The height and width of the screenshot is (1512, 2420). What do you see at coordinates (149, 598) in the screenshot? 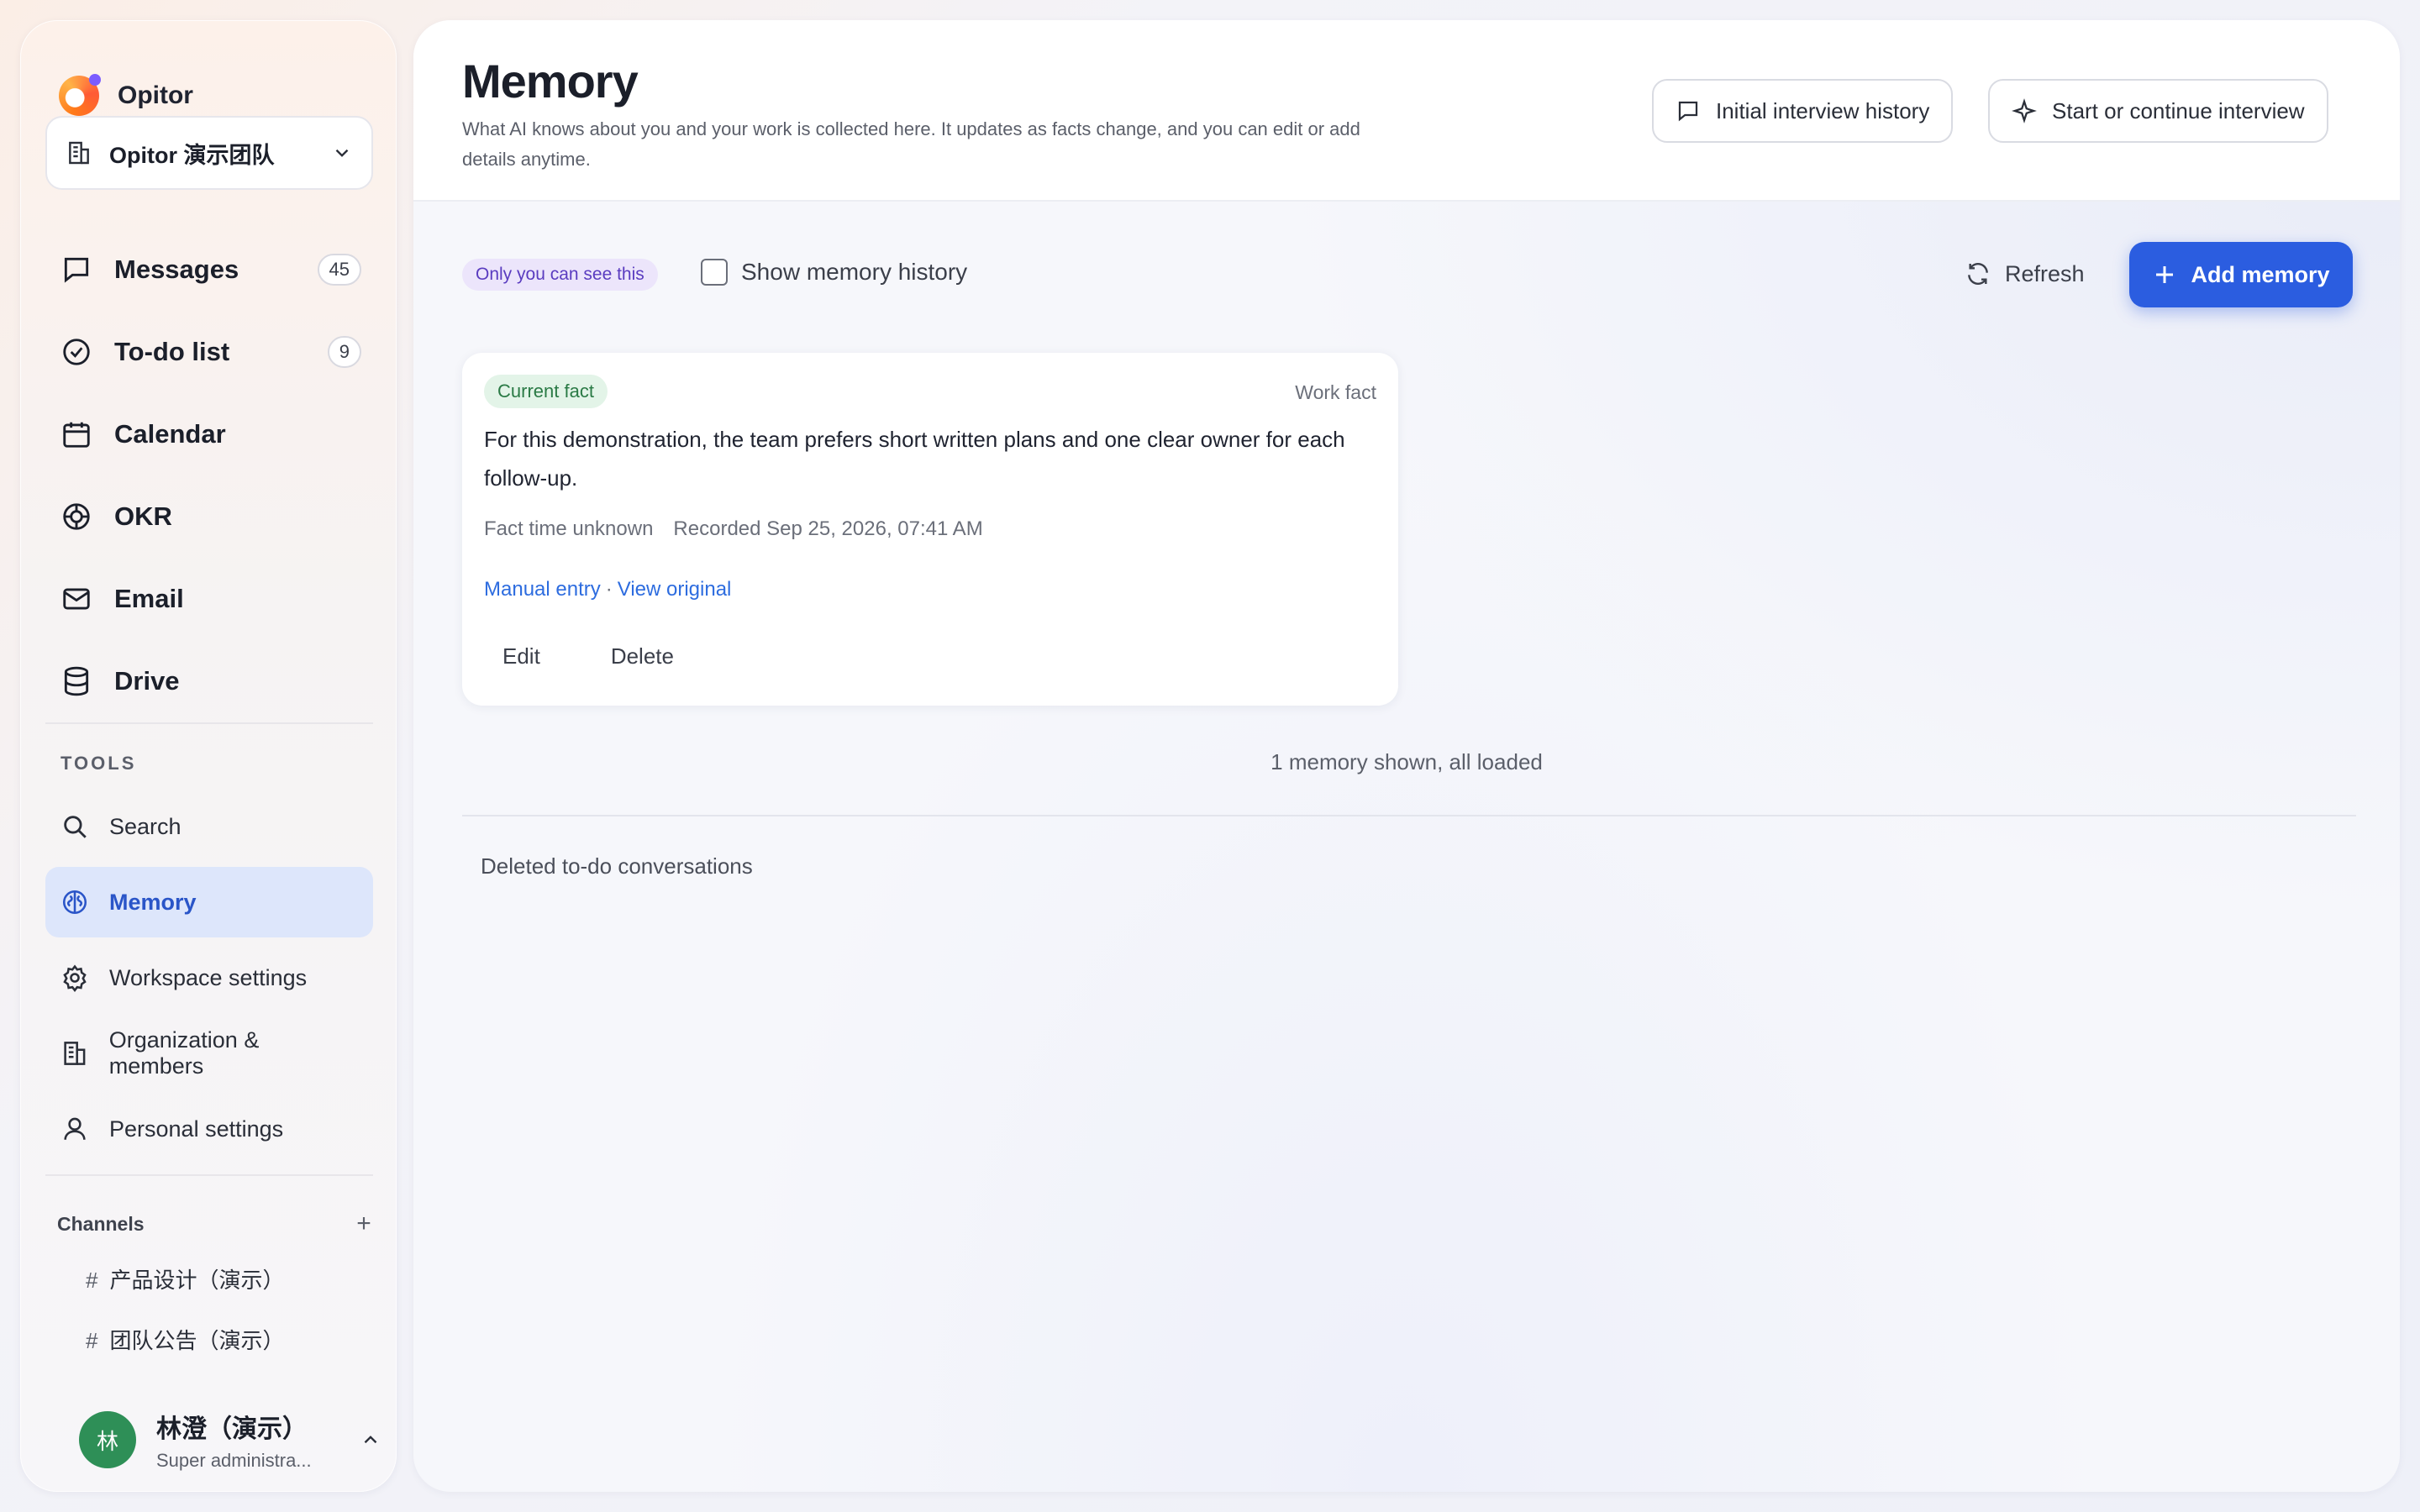
I see `nav-label: Email` at bounding box center [149, 598].